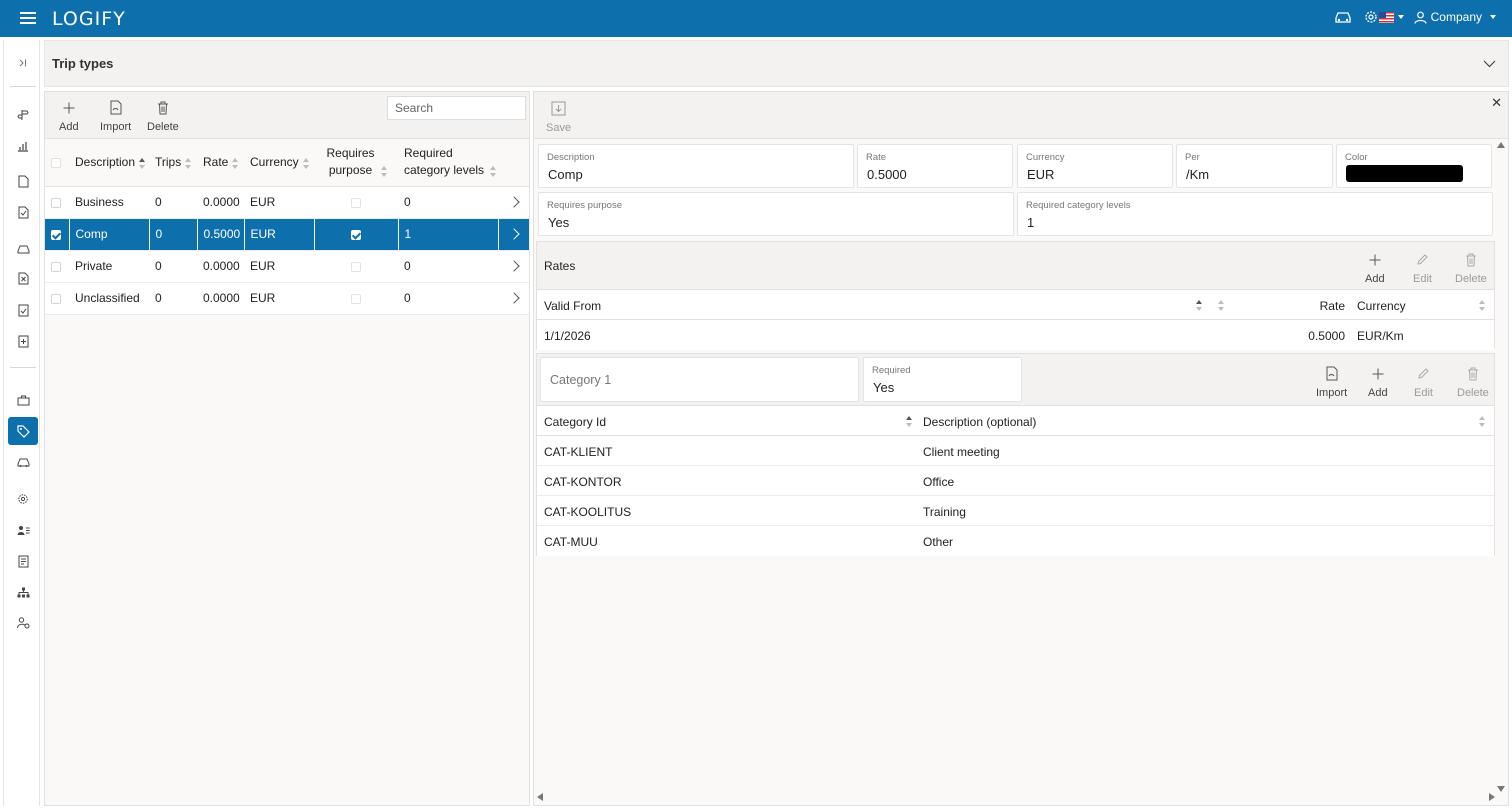 The height and width of the screenshot is (809, 1512). Describe the element at coordinates (1015, 481) in the screenshot. I see `table-row: CAT-KONTOR Office` at that location.